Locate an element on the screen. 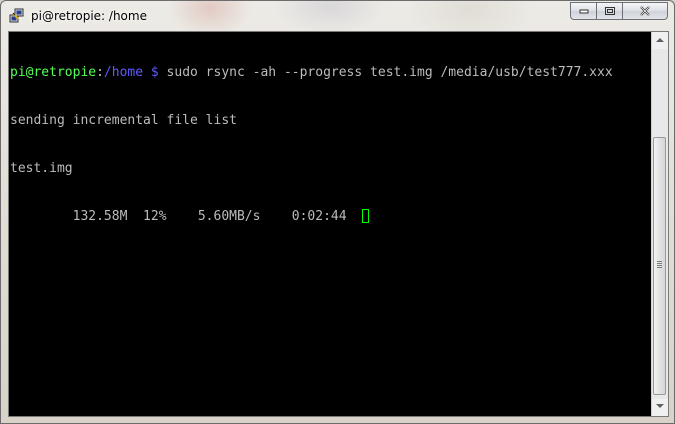 The image size is (675, 424). arrow-up-icon is located at coordinates (660, 40).